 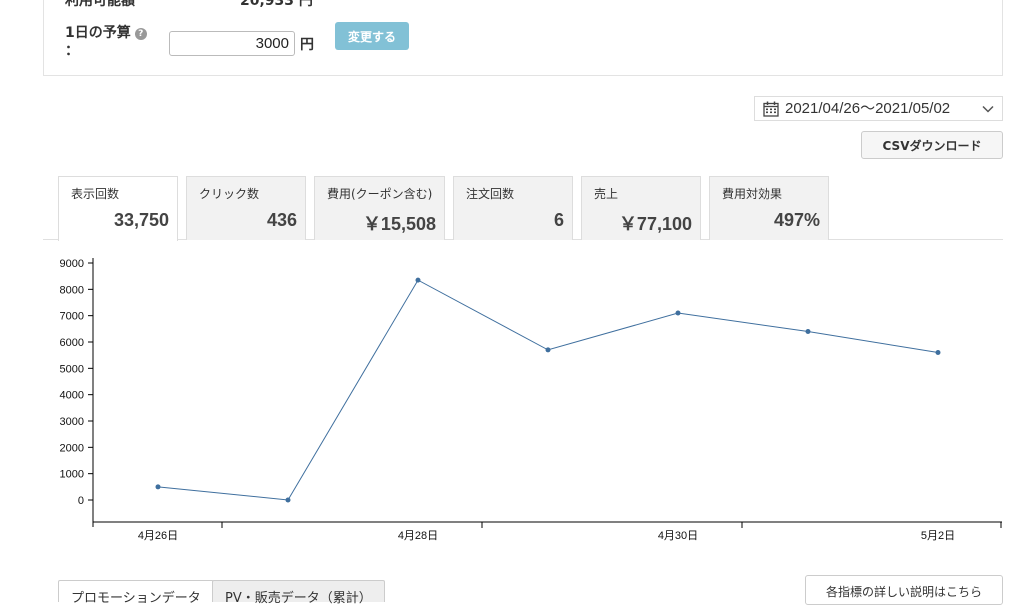 What do you see at coordinates (72, 51) in the screenshot?
I see `daily-budget-colon: ：` at bounding box center [72, 51].